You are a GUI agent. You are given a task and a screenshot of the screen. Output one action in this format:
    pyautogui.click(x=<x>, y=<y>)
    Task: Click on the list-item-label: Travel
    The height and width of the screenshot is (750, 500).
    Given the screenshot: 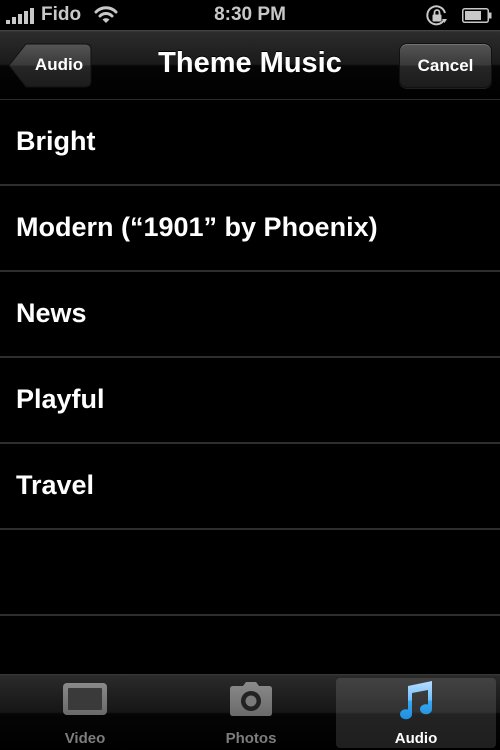 What is the action you would take?
    pyautogui.click(x=55, y=485)
    